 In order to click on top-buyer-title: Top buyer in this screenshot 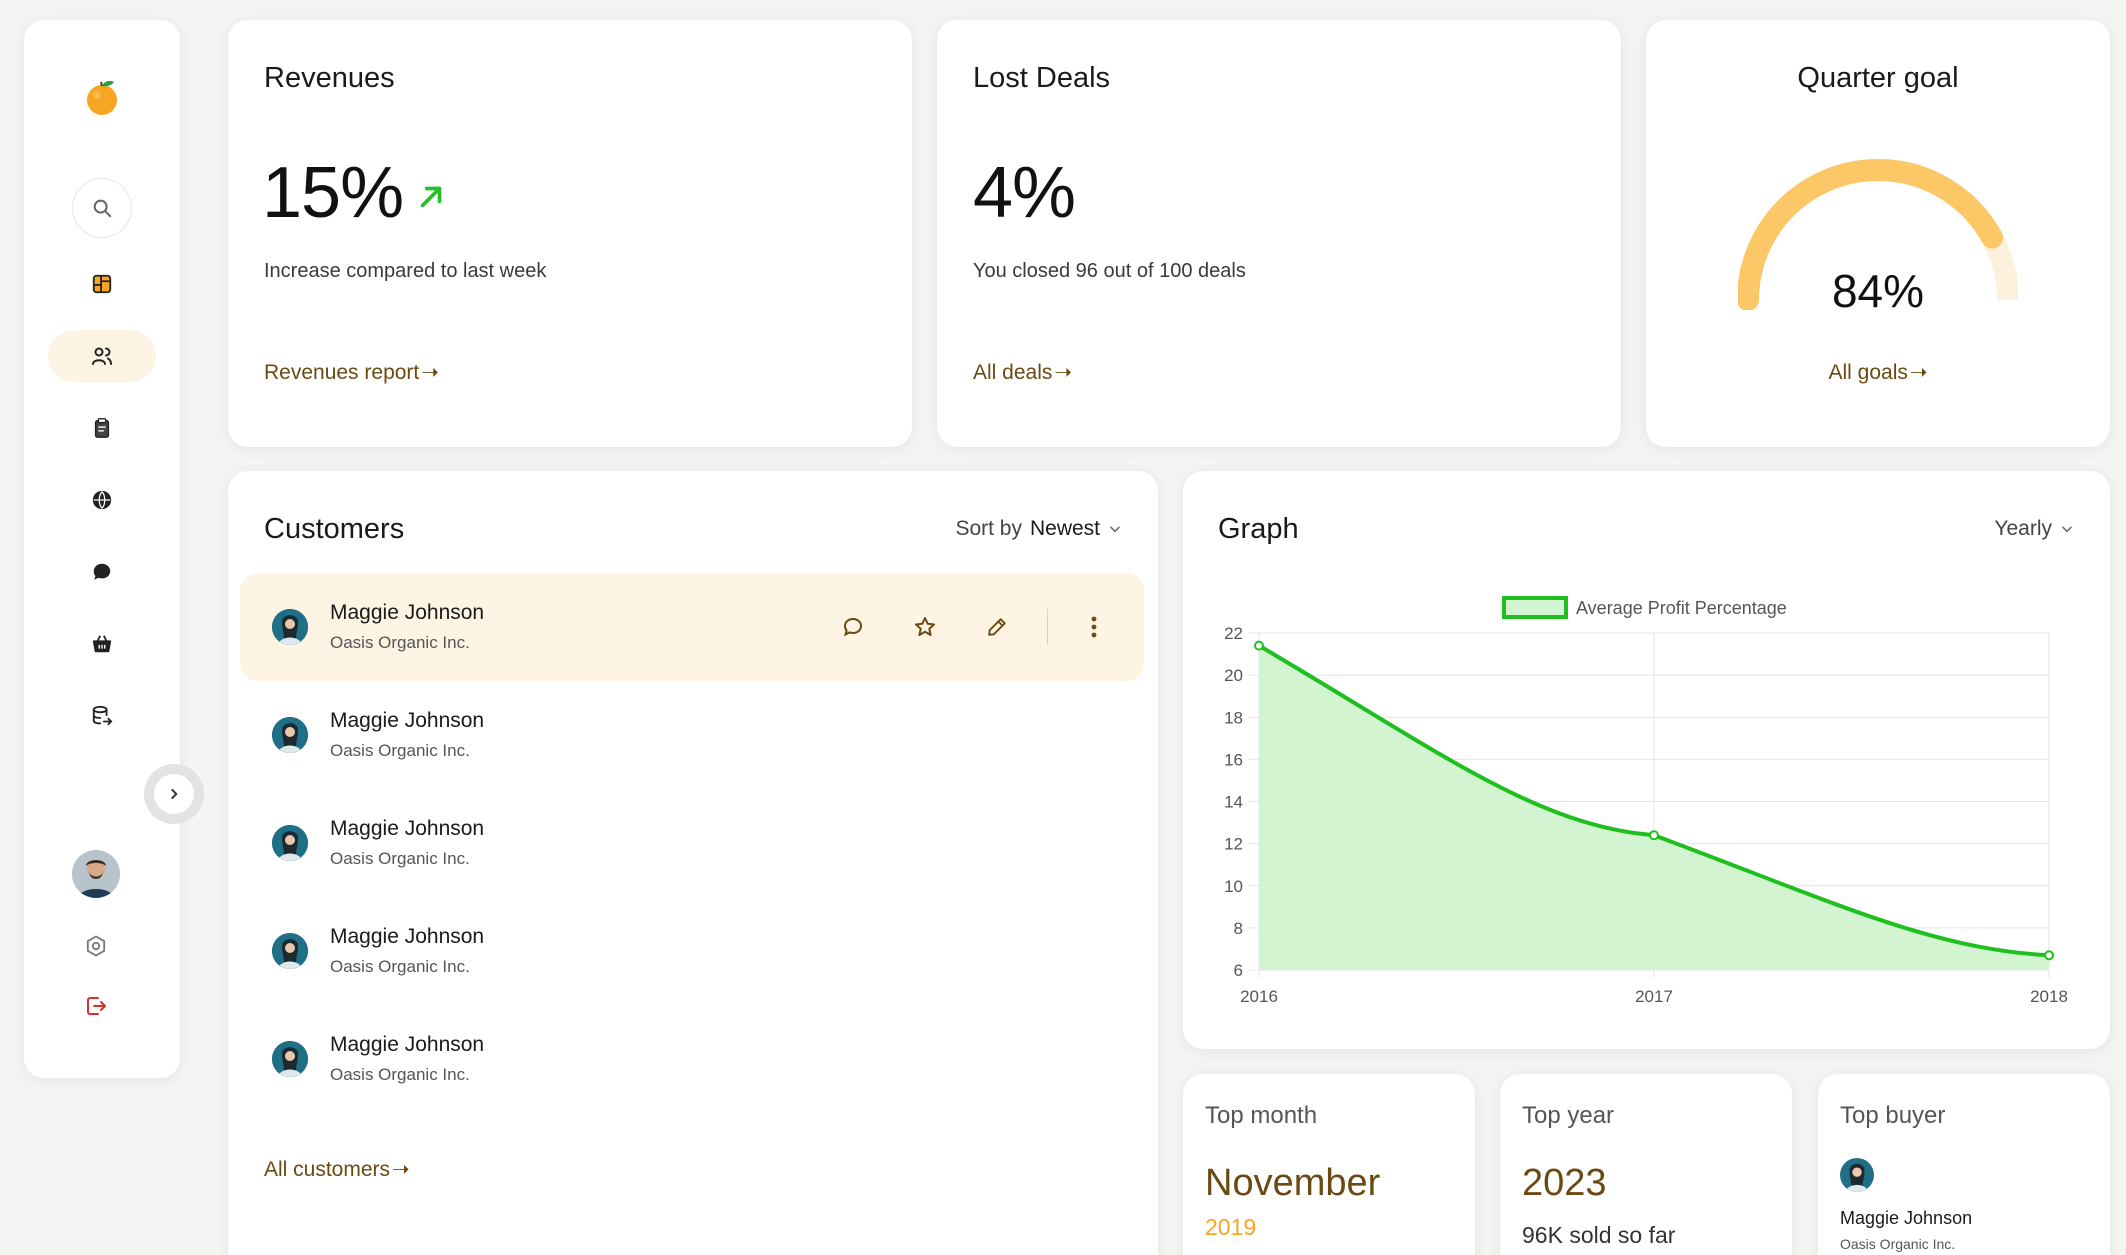, I will do `click(1893, 1115)`.